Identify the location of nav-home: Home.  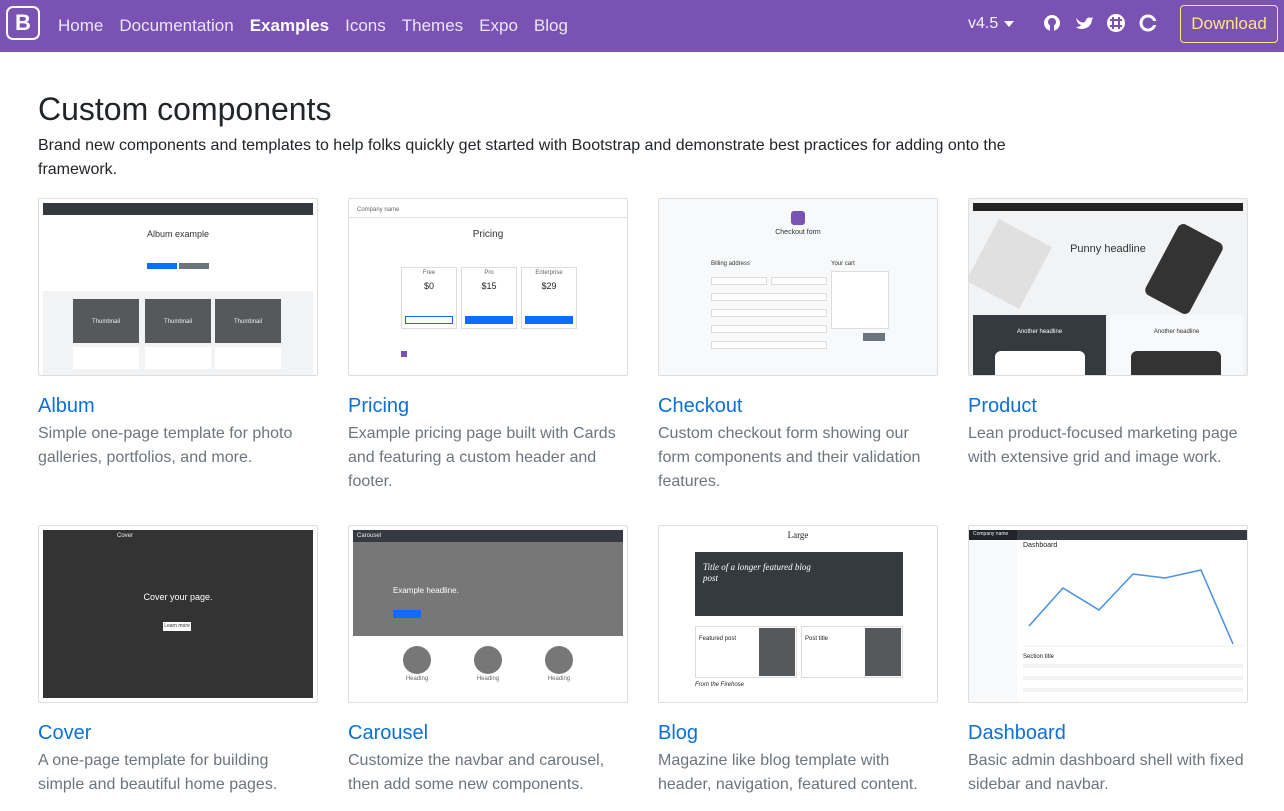
(80, 26).